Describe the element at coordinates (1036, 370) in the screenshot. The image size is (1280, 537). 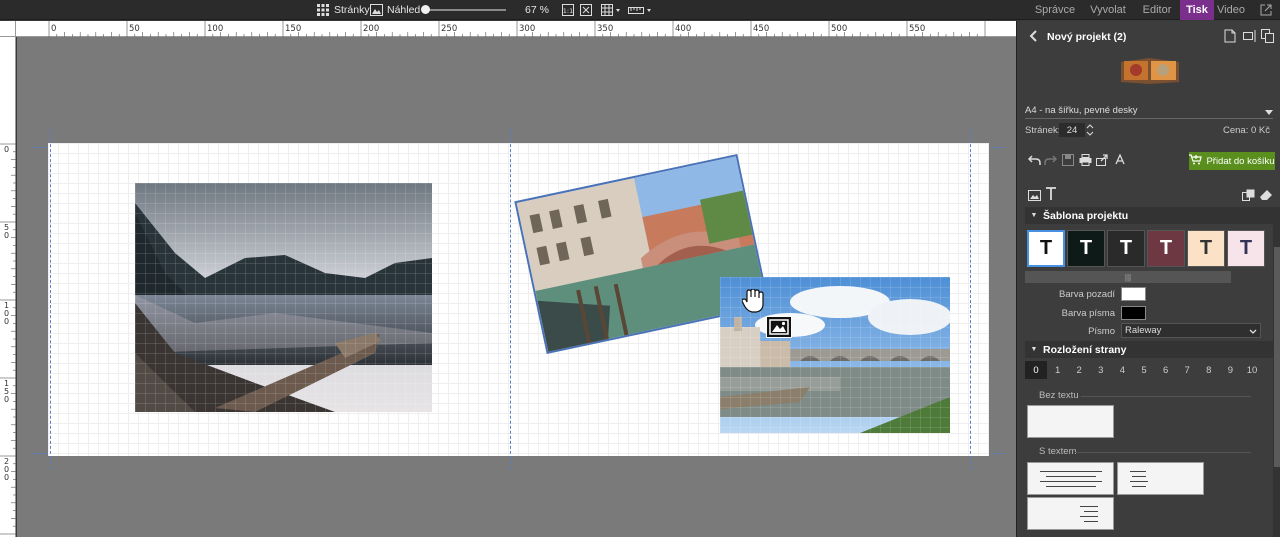
I see `layout-count-tab: 0` at that location.